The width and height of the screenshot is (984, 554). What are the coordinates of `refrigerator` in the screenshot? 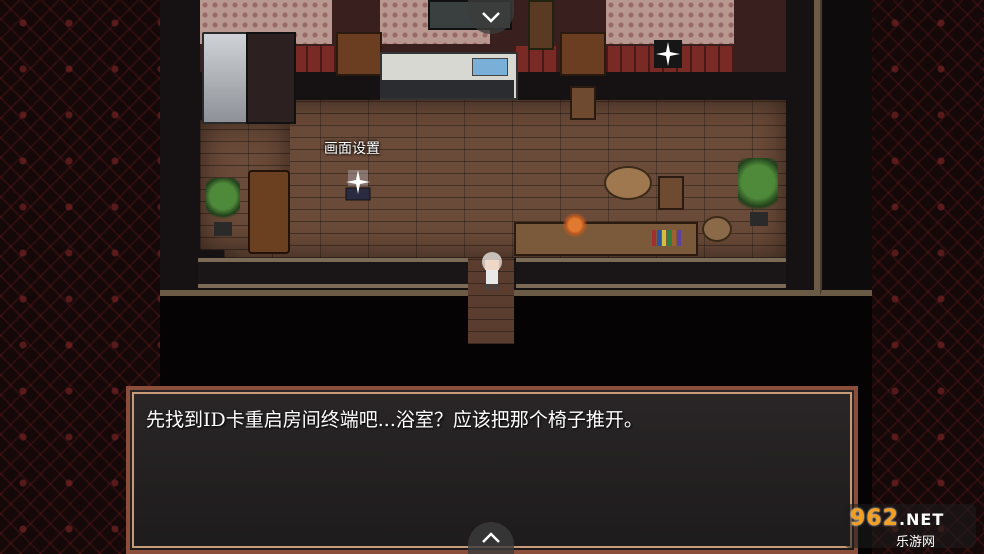 It's located at (226, 78).